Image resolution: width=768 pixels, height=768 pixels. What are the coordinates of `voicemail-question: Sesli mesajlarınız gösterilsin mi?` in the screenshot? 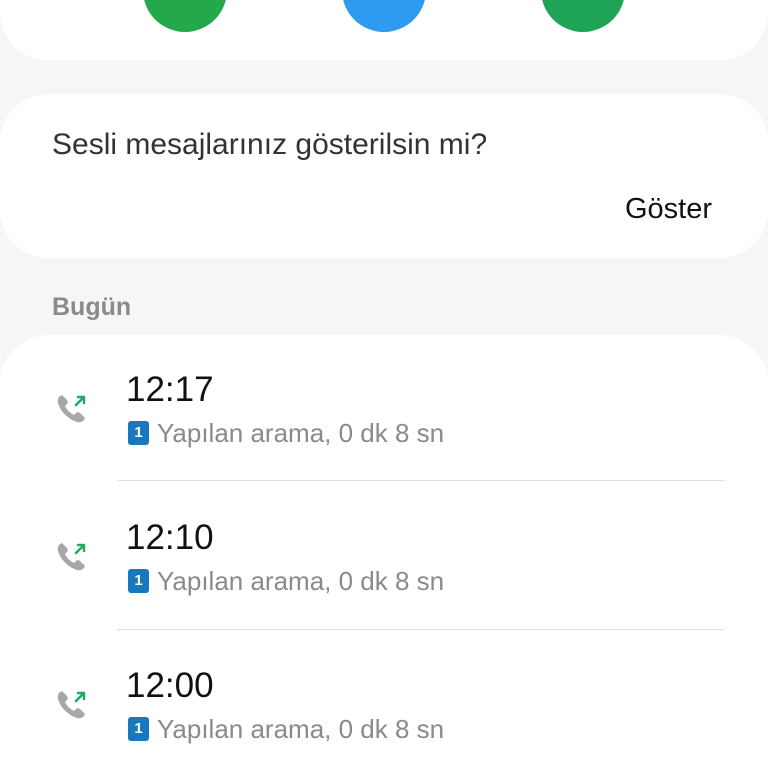 It's located at (270, 144).